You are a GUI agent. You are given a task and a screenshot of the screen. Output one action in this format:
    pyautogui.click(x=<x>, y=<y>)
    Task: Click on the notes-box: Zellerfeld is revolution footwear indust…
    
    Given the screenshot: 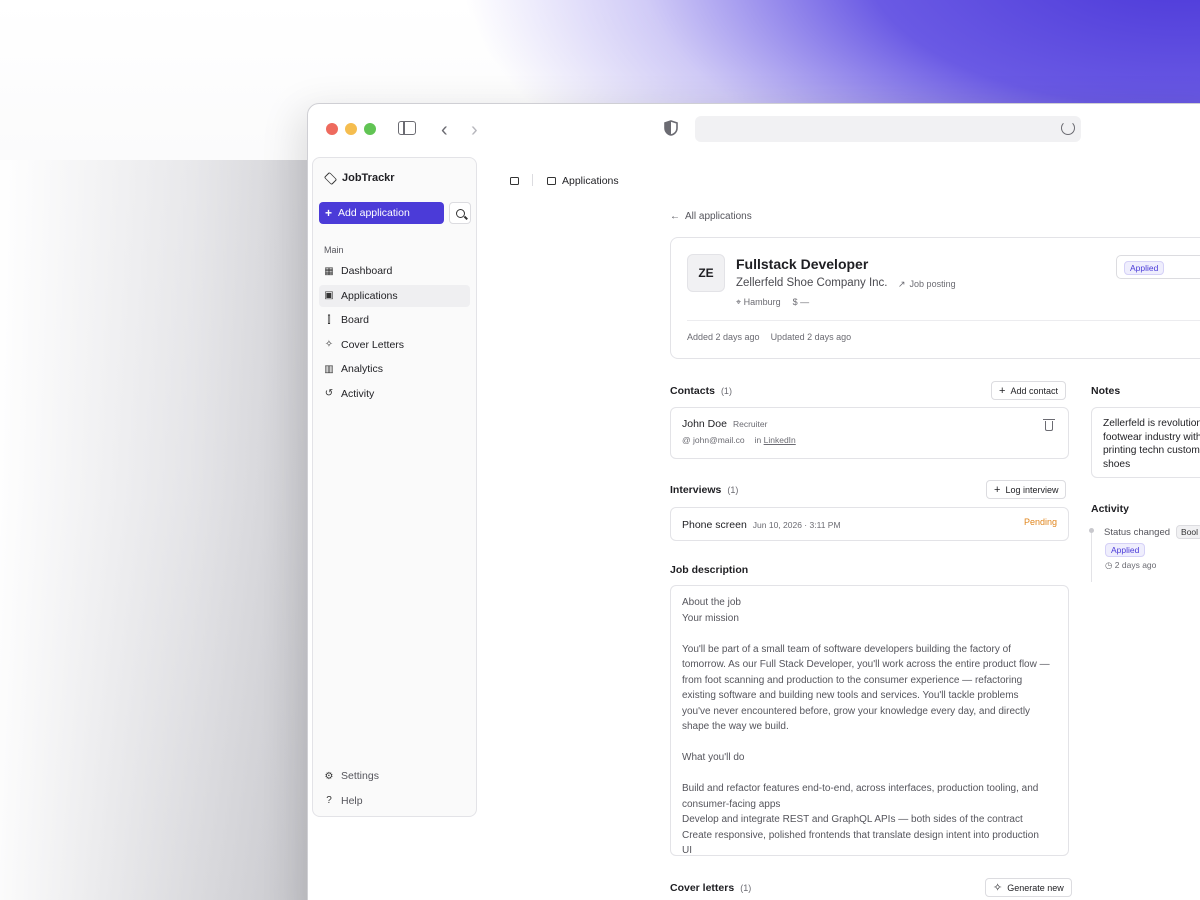 What is the action you would take?
    pyautogui.click(x=1145, y=442)
    